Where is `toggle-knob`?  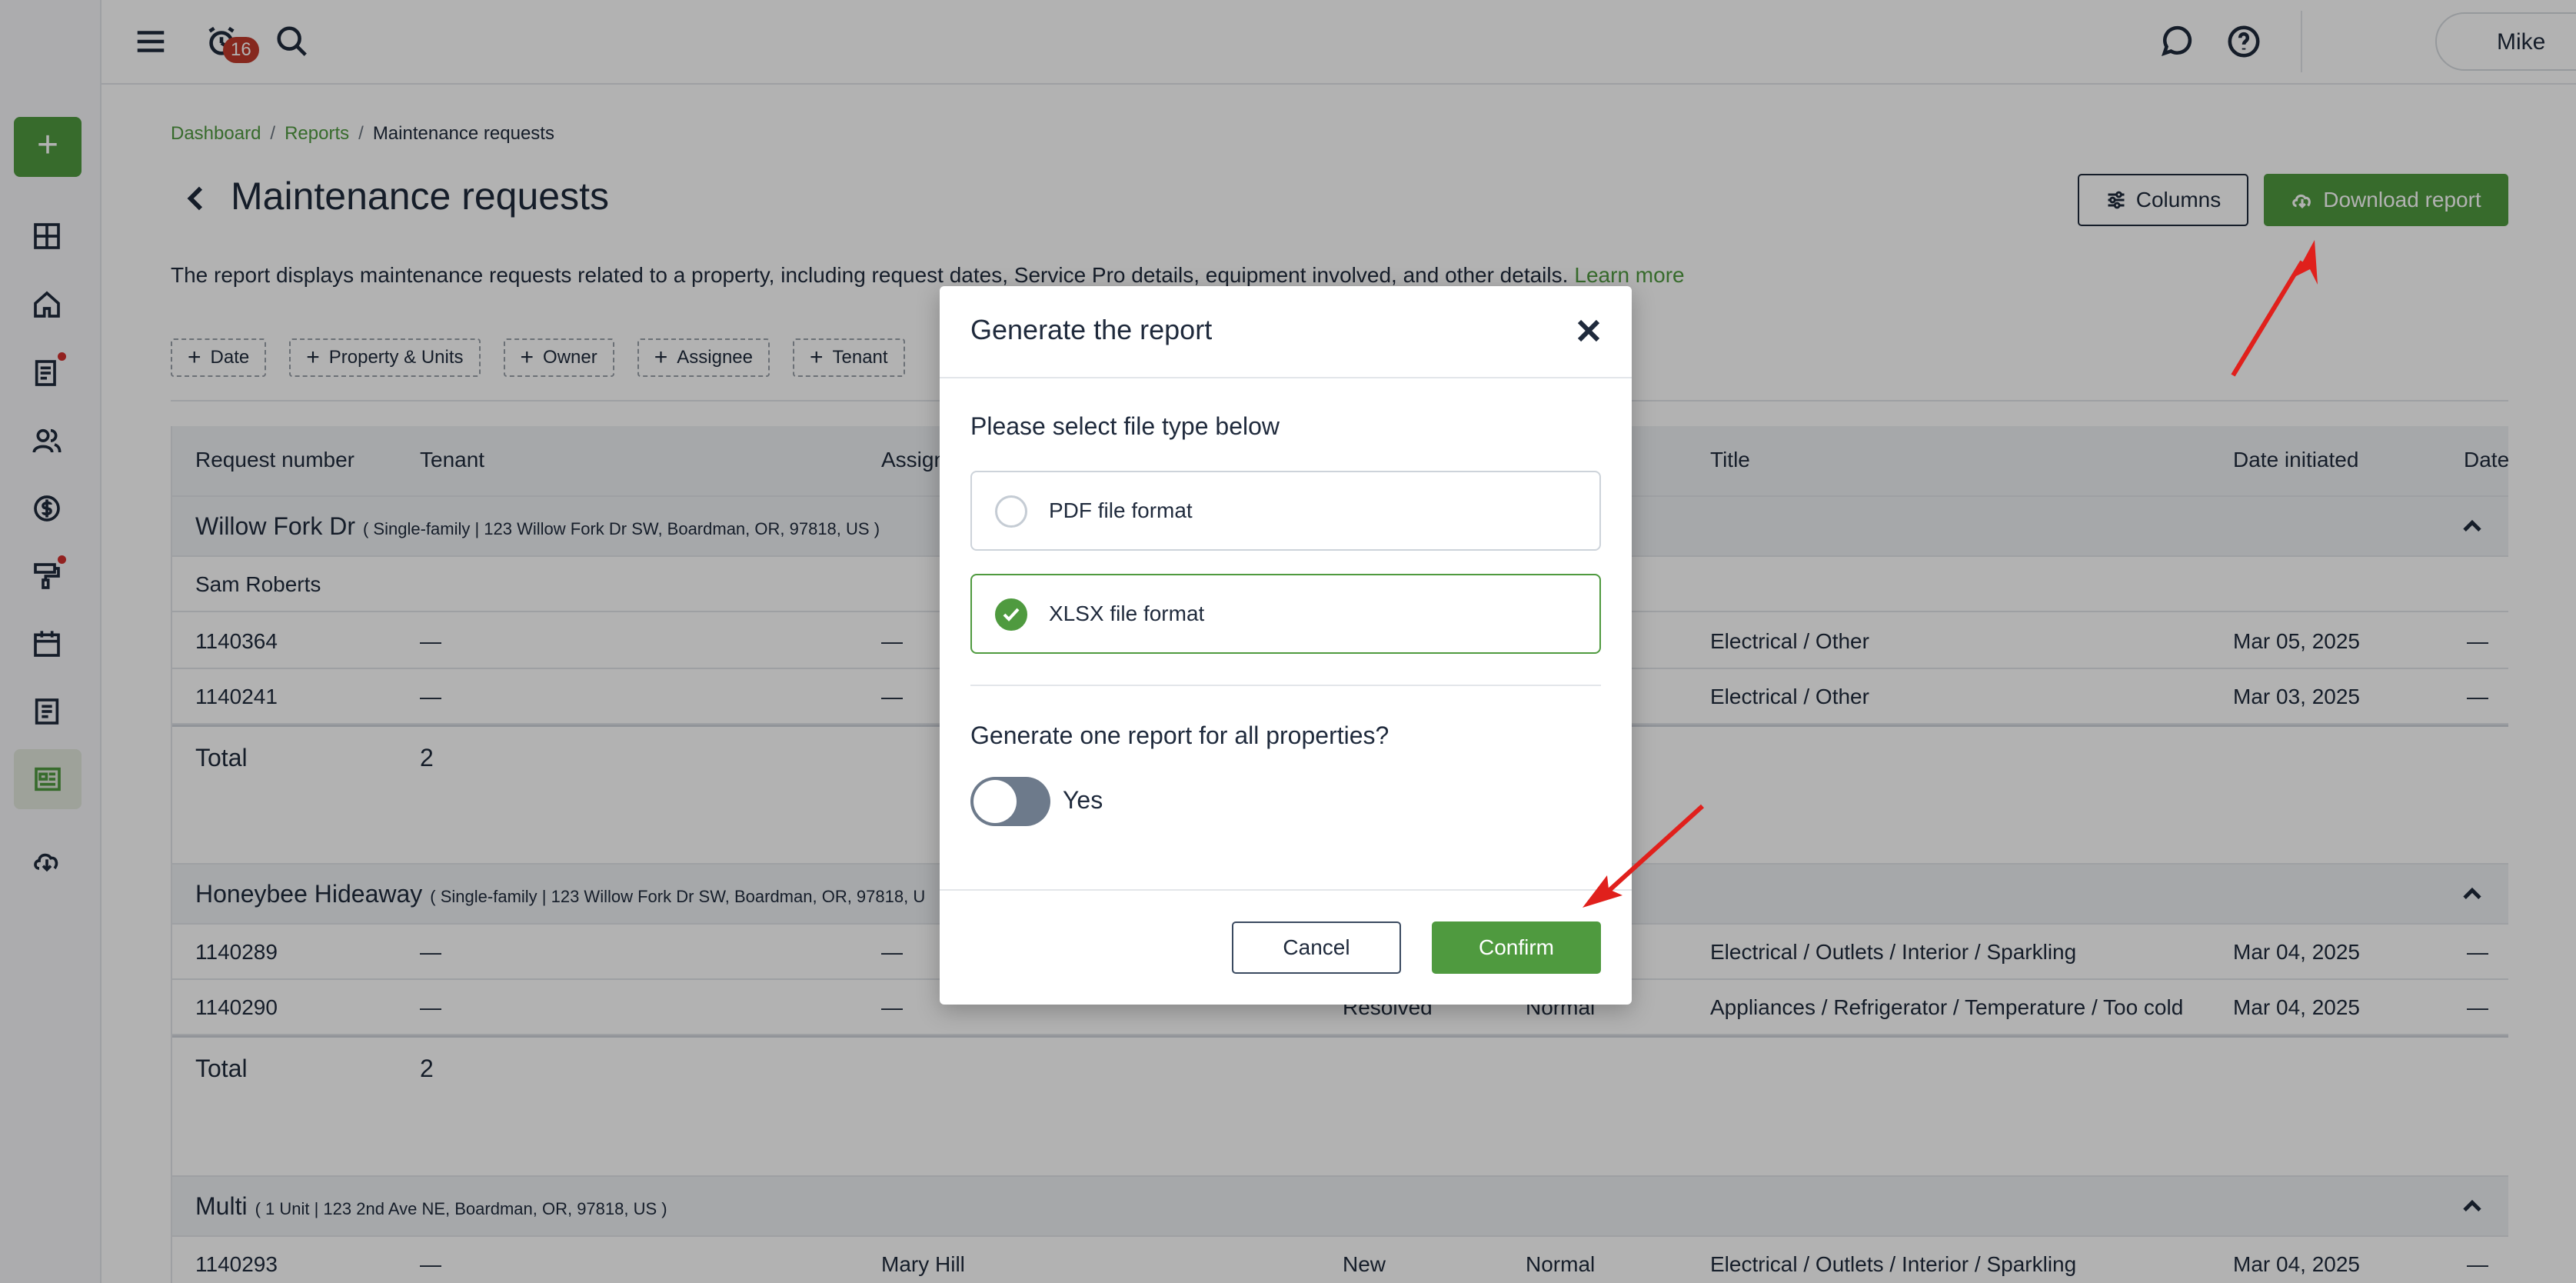
toggle-knob is located at coordinates (995, 801).